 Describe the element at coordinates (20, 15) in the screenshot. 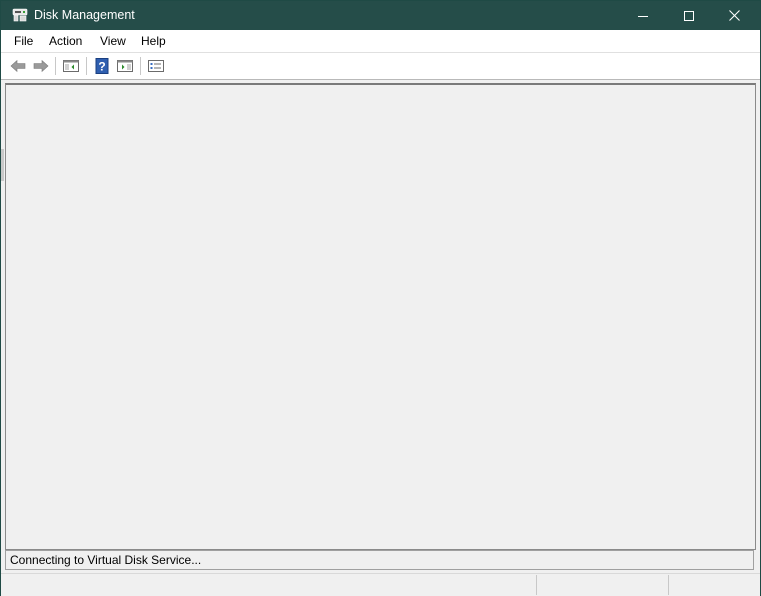

I see `disk-management-app-icon` at that location.